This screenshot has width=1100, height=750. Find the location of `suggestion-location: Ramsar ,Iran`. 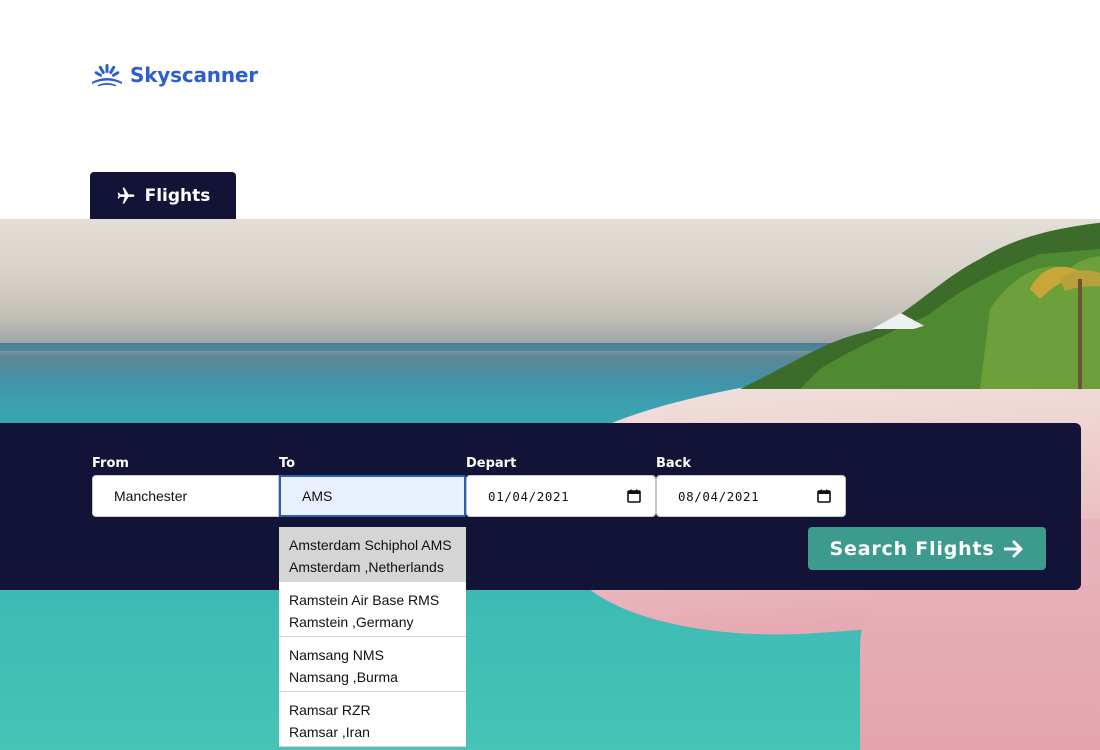

suggestion-location: Ramsar ,Iran is located at coordinates (329, 732).